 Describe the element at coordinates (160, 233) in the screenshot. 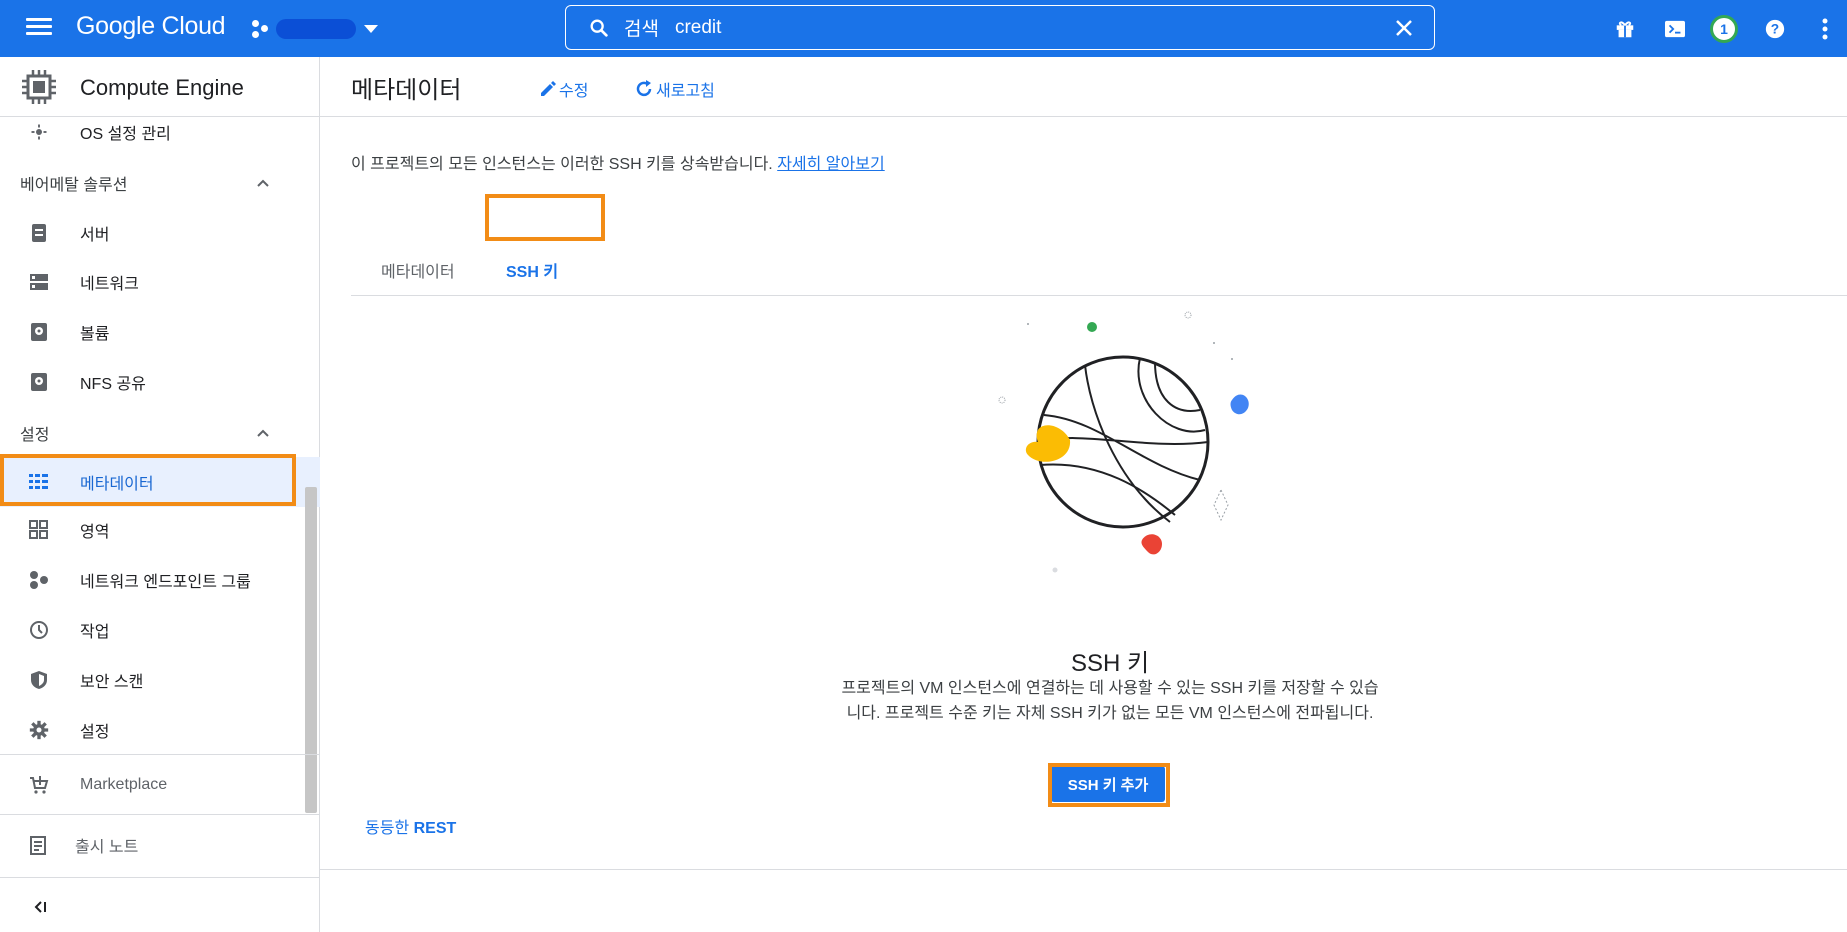

I see `sidebar-item-server: 서버` at that location.